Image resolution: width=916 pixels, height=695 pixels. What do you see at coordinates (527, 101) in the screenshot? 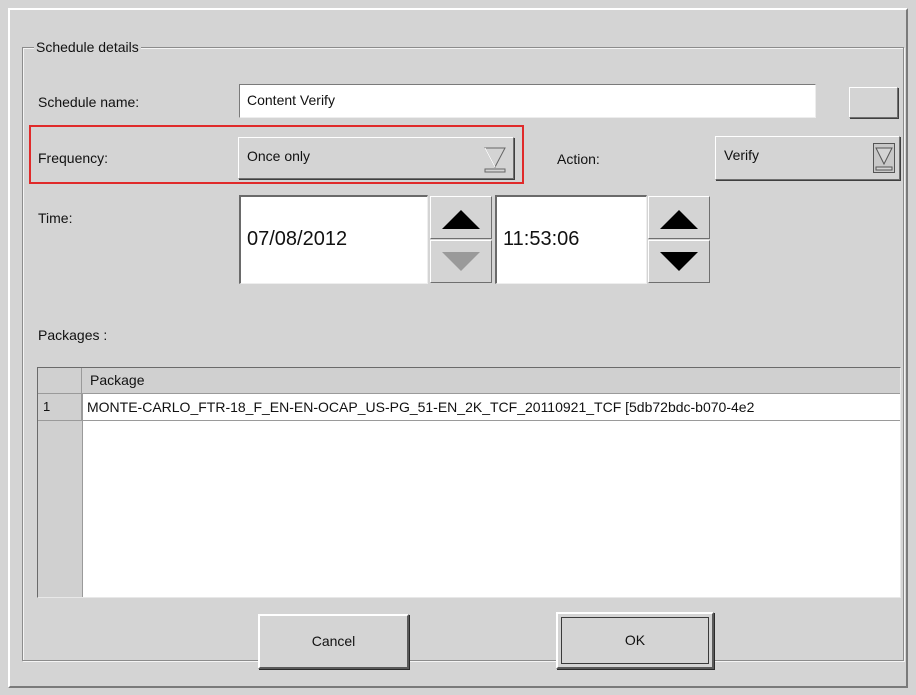
I see `schedule-name-field: Content Verify` at bounding box center [527, 101].